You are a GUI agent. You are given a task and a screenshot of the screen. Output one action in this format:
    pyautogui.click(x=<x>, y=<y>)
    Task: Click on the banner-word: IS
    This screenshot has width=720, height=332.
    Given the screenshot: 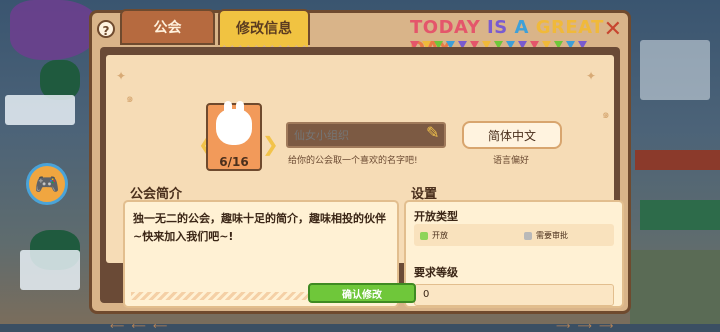 What is the action you would take?
    pyautogui.click(x=497, y=27)
    